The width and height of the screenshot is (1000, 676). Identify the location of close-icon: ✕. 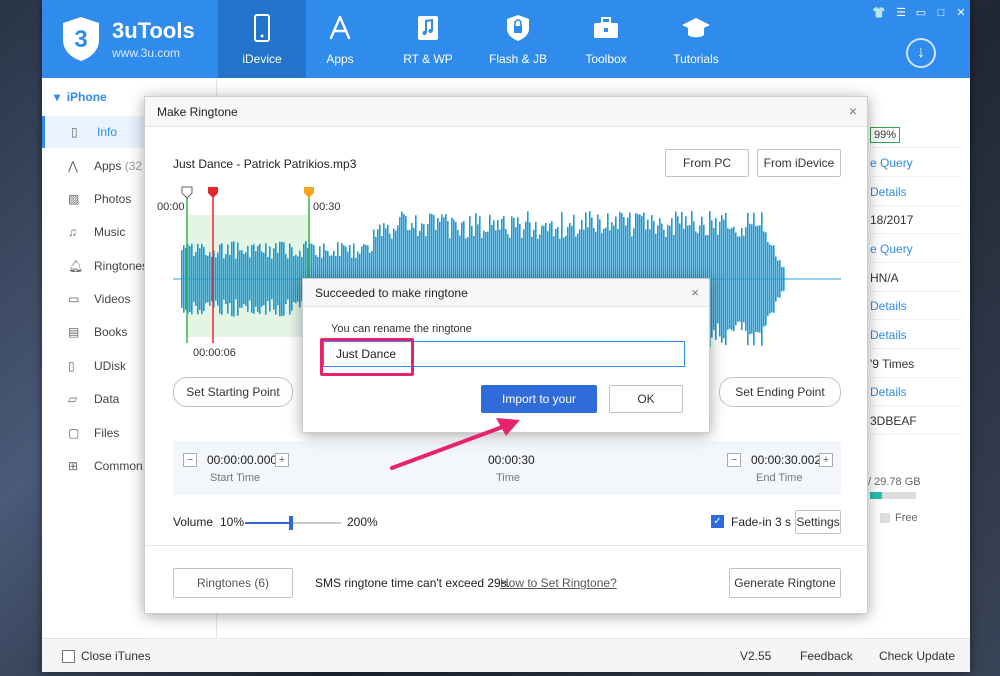
(961, 13).